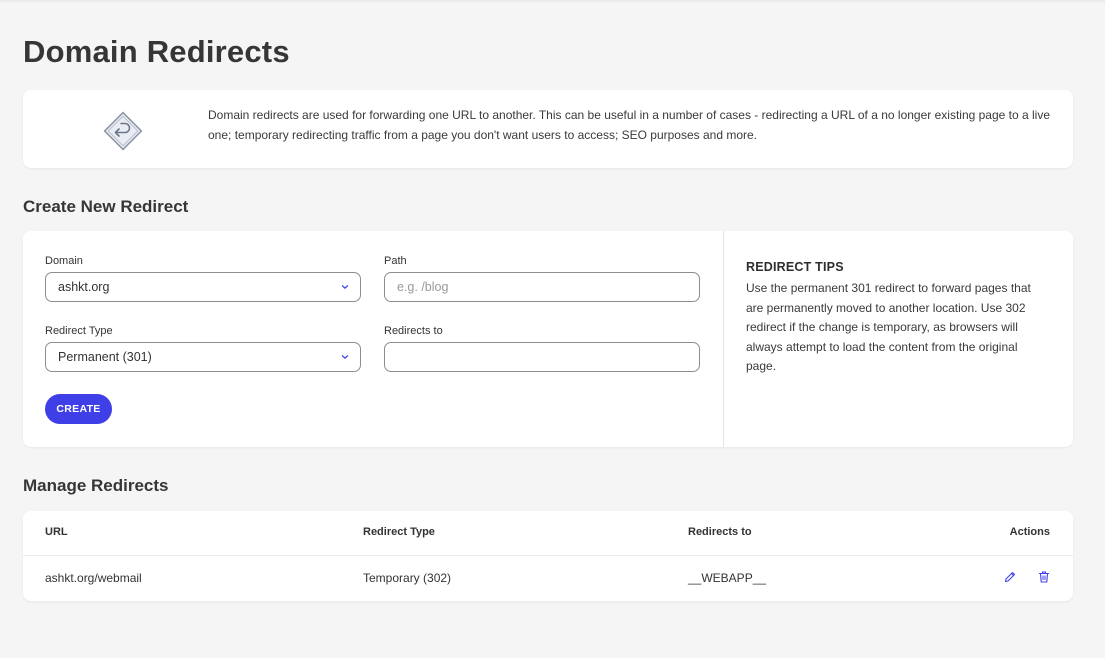 The height and width of the screenshot is (658, 1105). What do you see at coordinates (105, 357) in the screenshot?
I see `redirect-type-value: Permanent (301)` at bounding box center [105, 357].